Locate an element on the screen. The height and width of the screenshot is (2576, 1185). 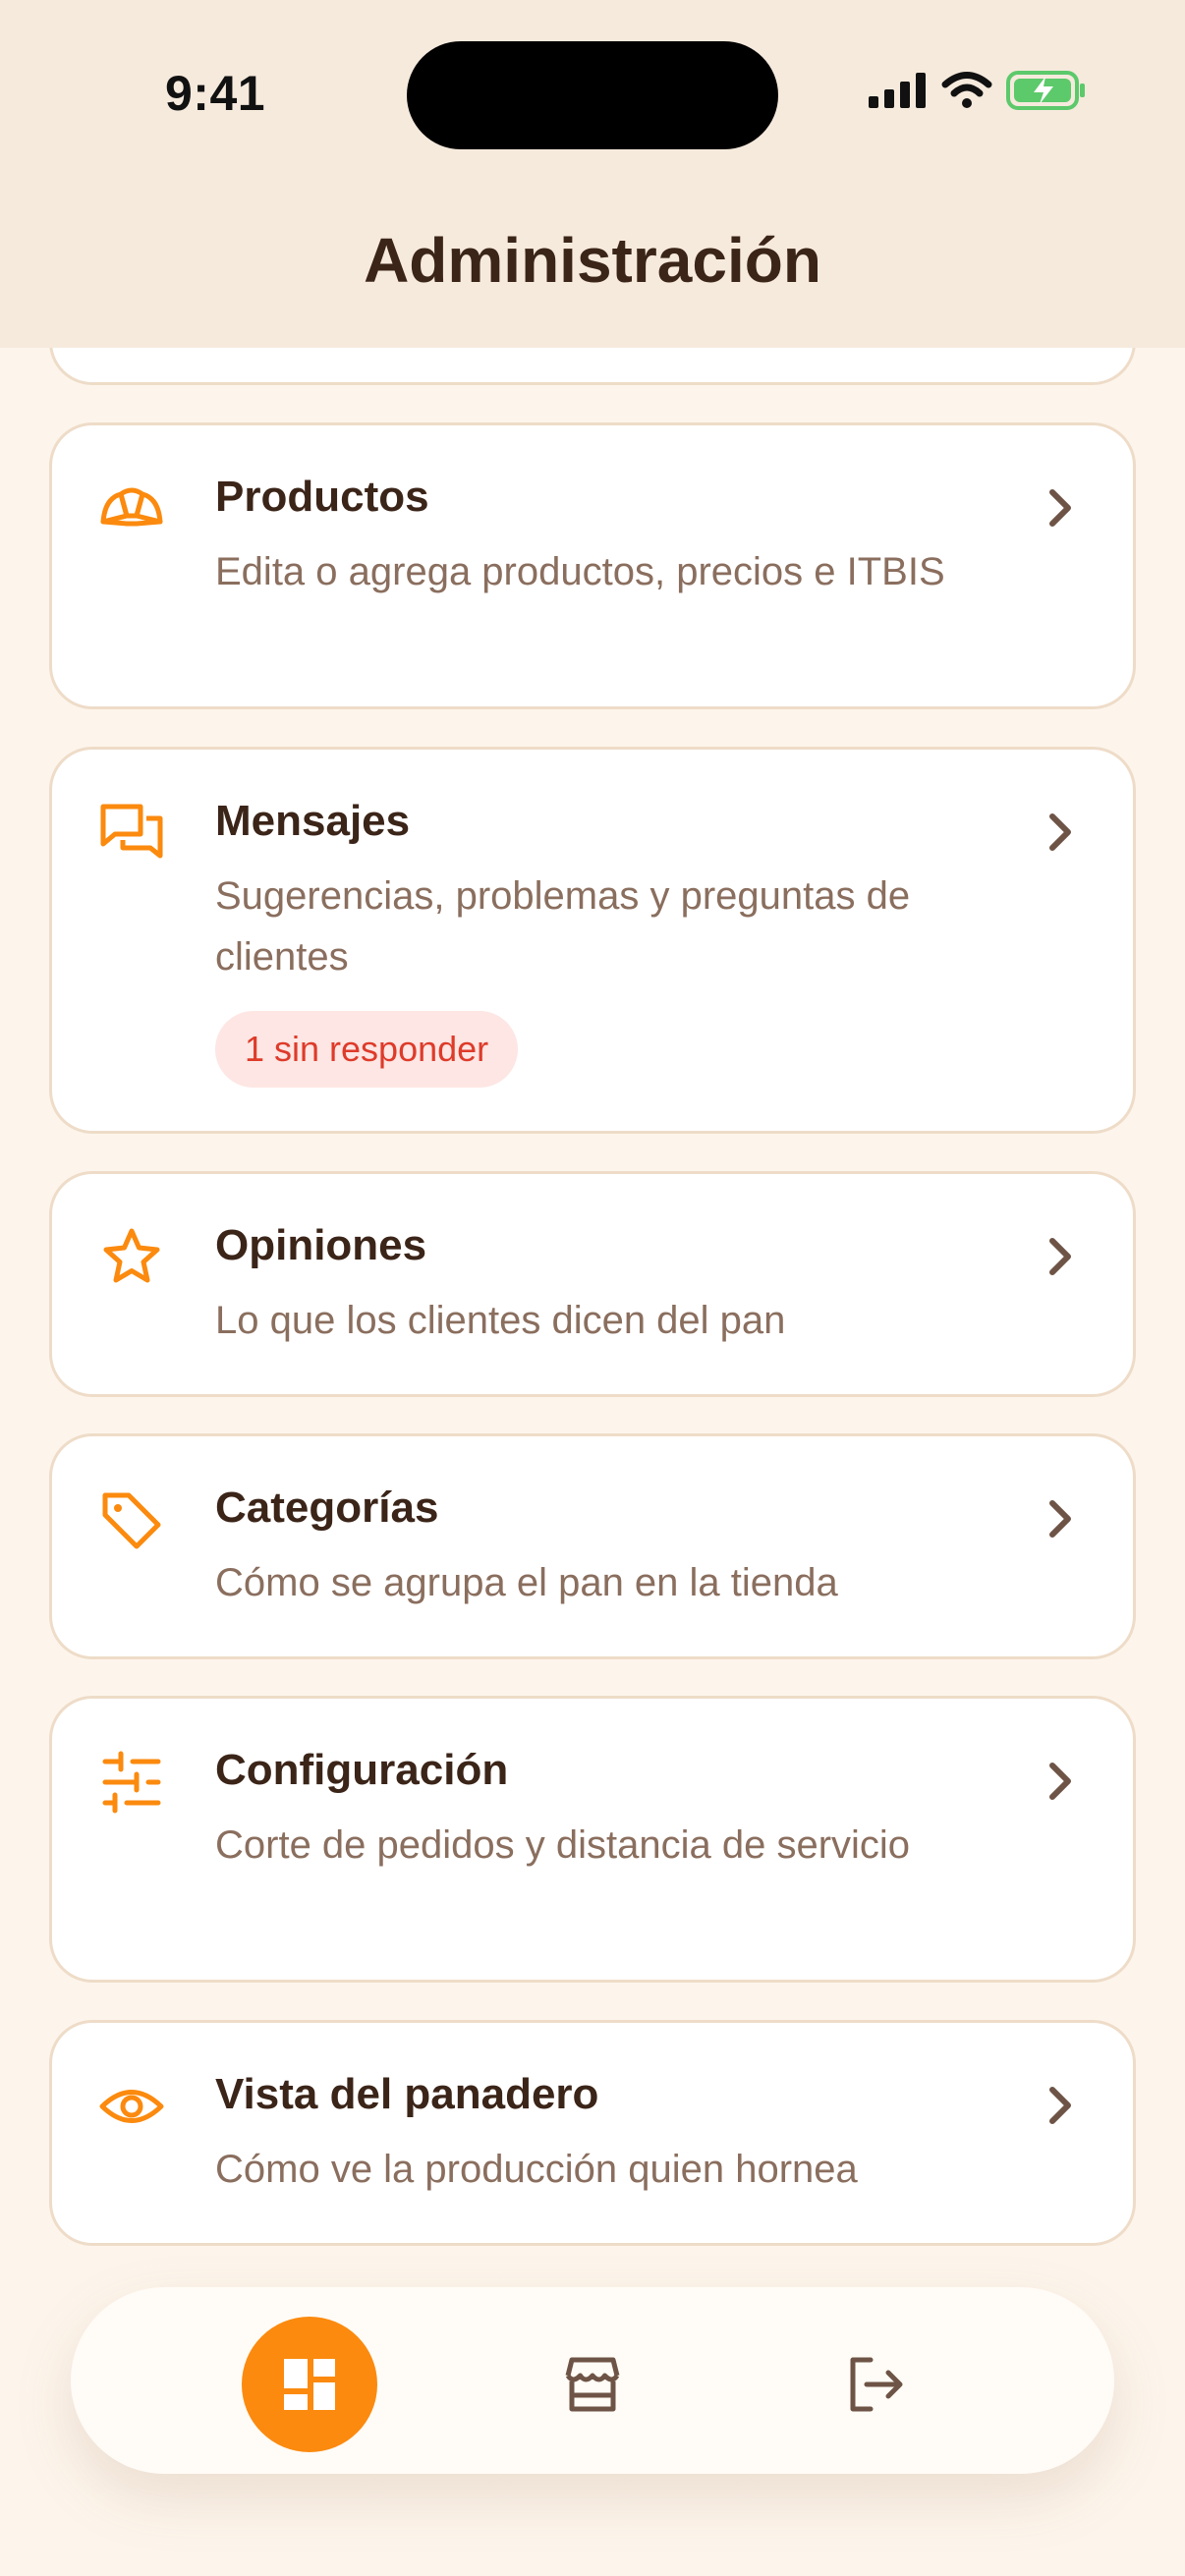
dashboard-icon is located at coordinates (310, 2384).